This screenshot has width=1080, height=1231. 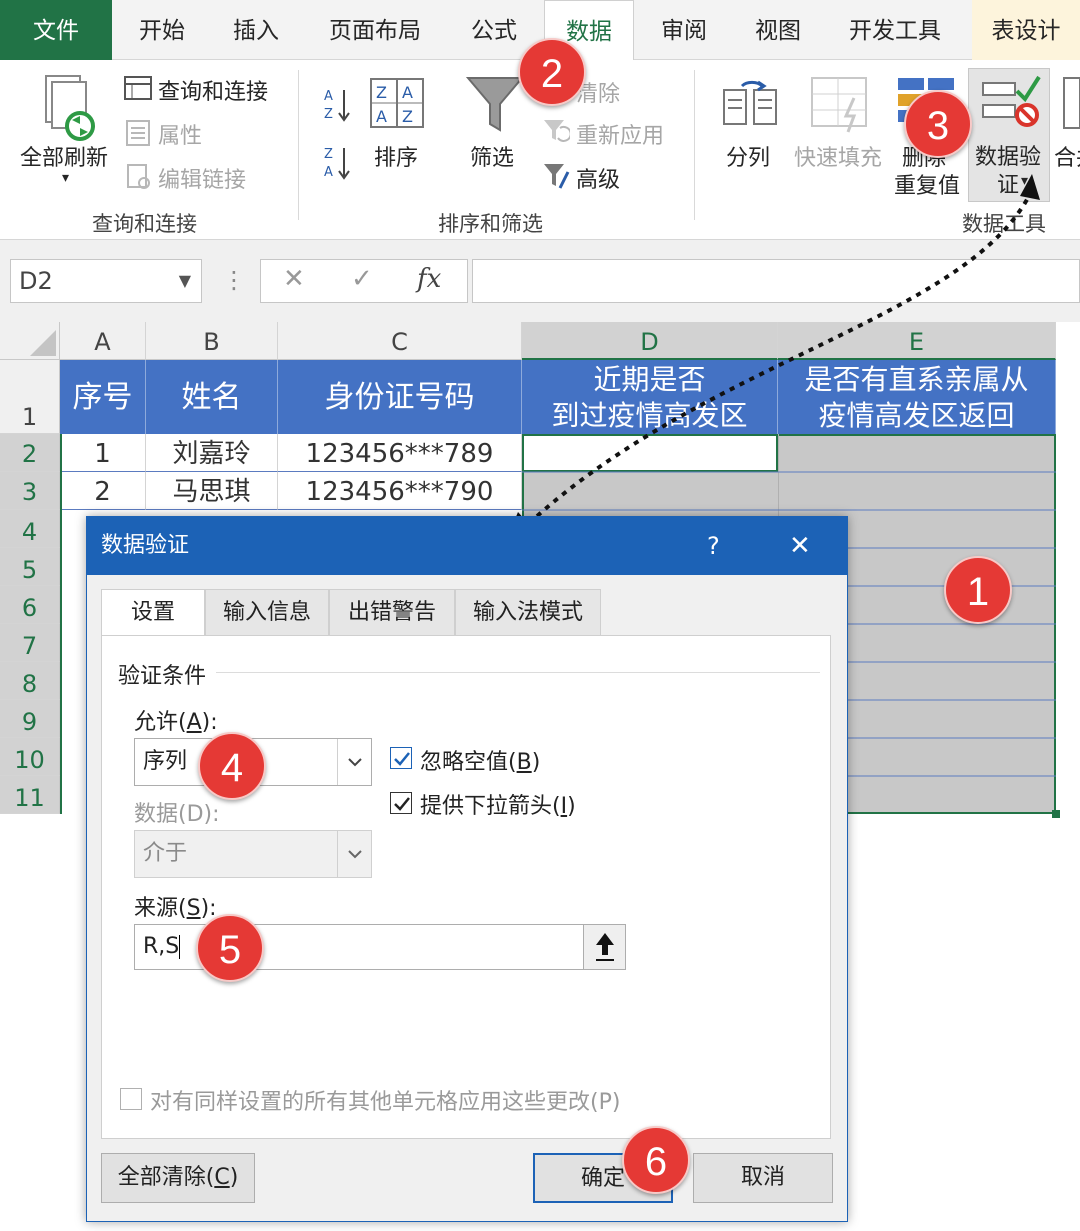 I want to click on refresh-all-icon, so click(x=70, y=107).